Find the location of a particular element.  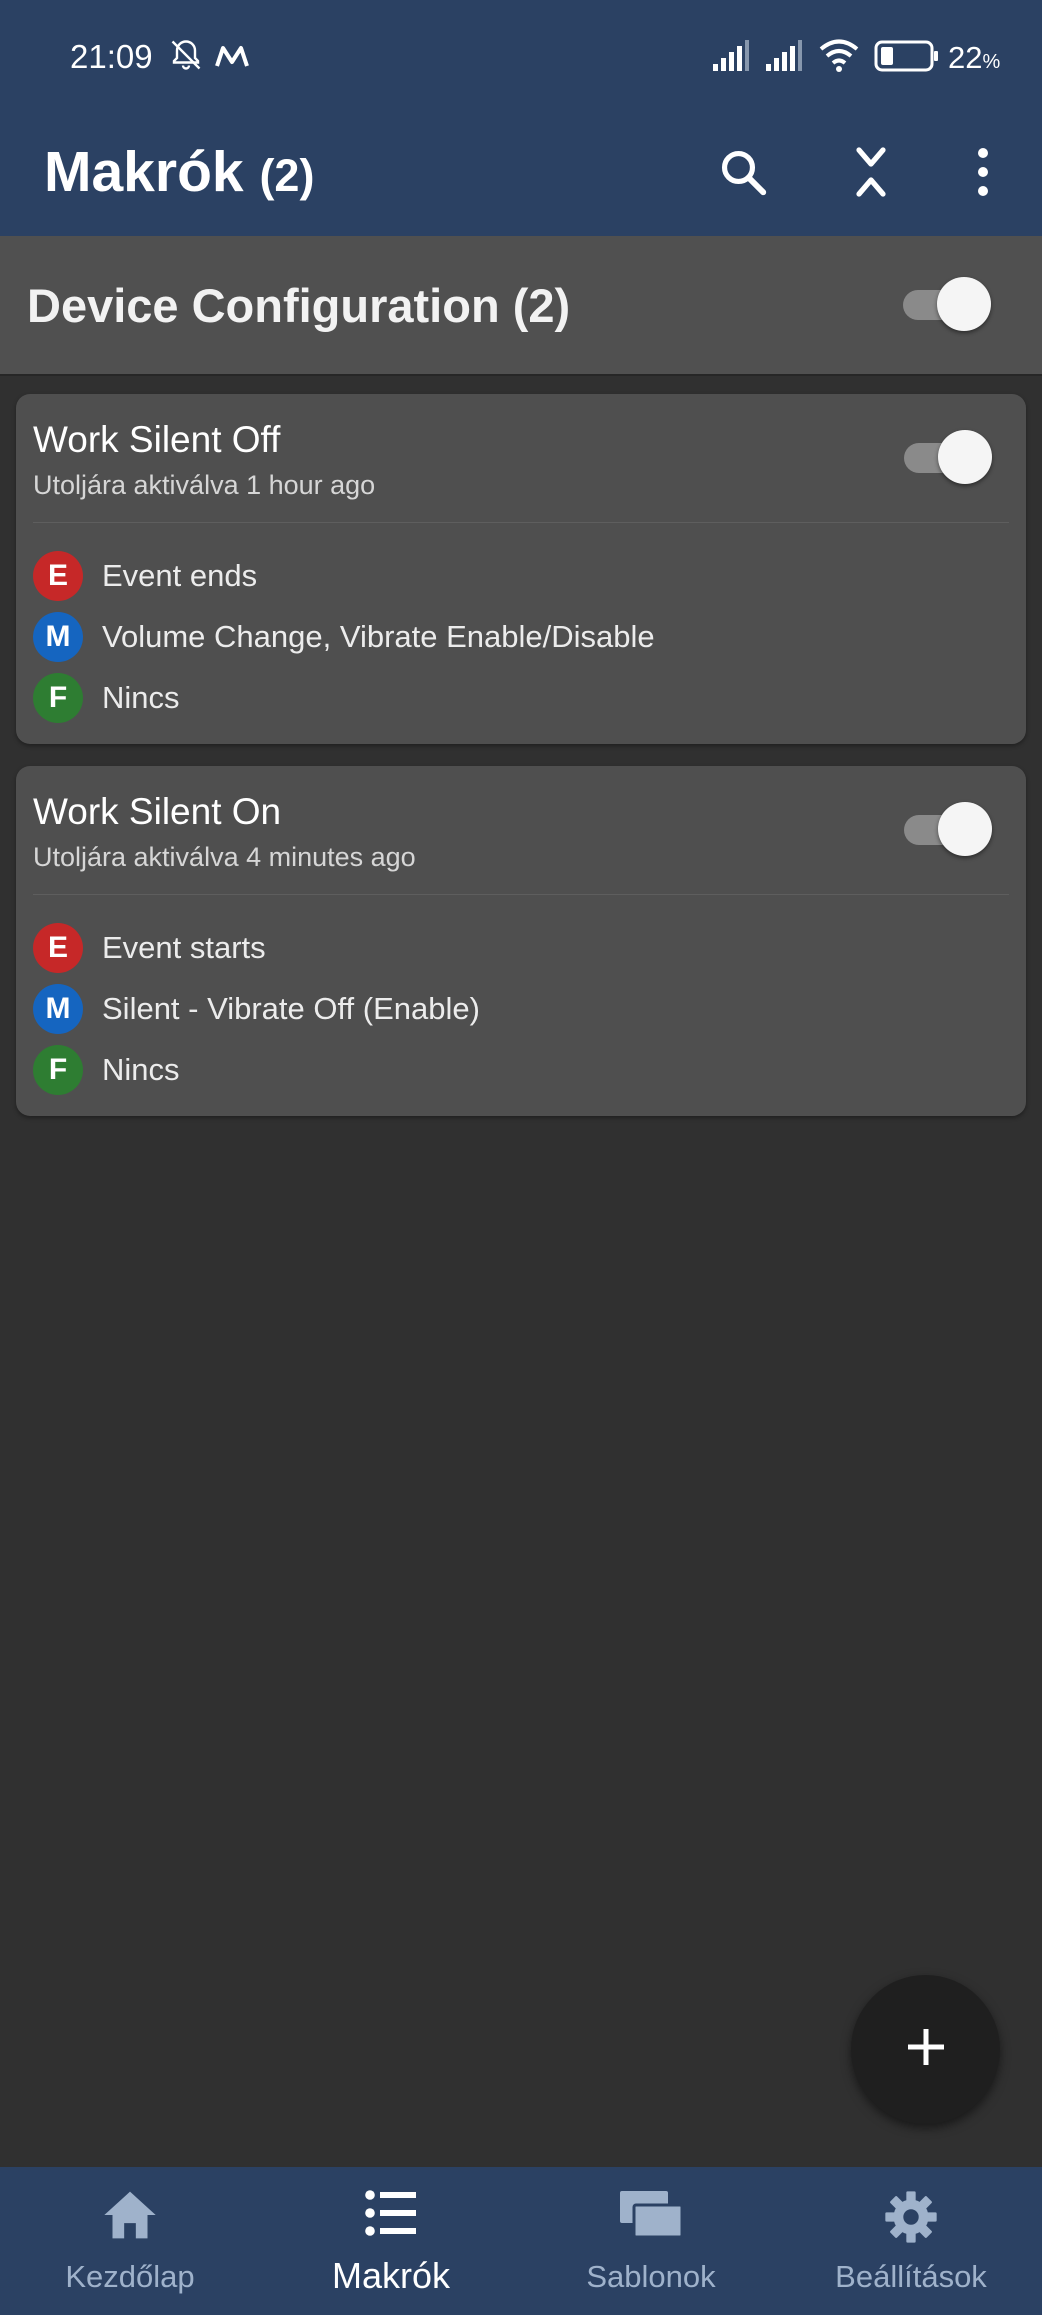

page-title-text: Makrók is located at coordinates (144, 172).